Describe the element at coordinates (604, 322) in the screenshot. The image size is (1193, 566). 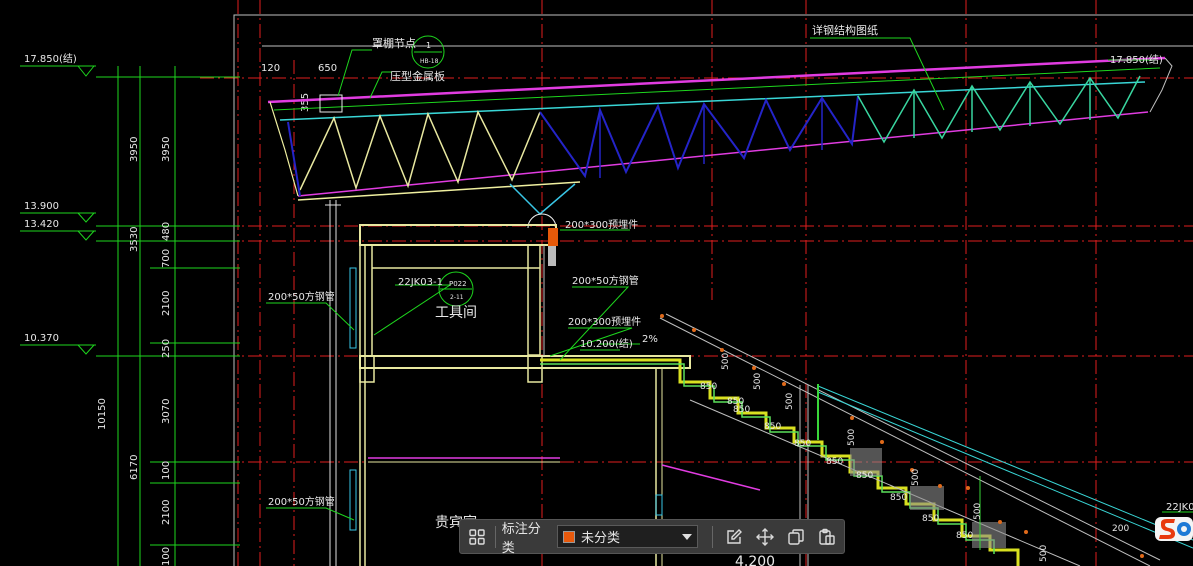
I see `embed-label-2: 200*300预埋件` at that location.